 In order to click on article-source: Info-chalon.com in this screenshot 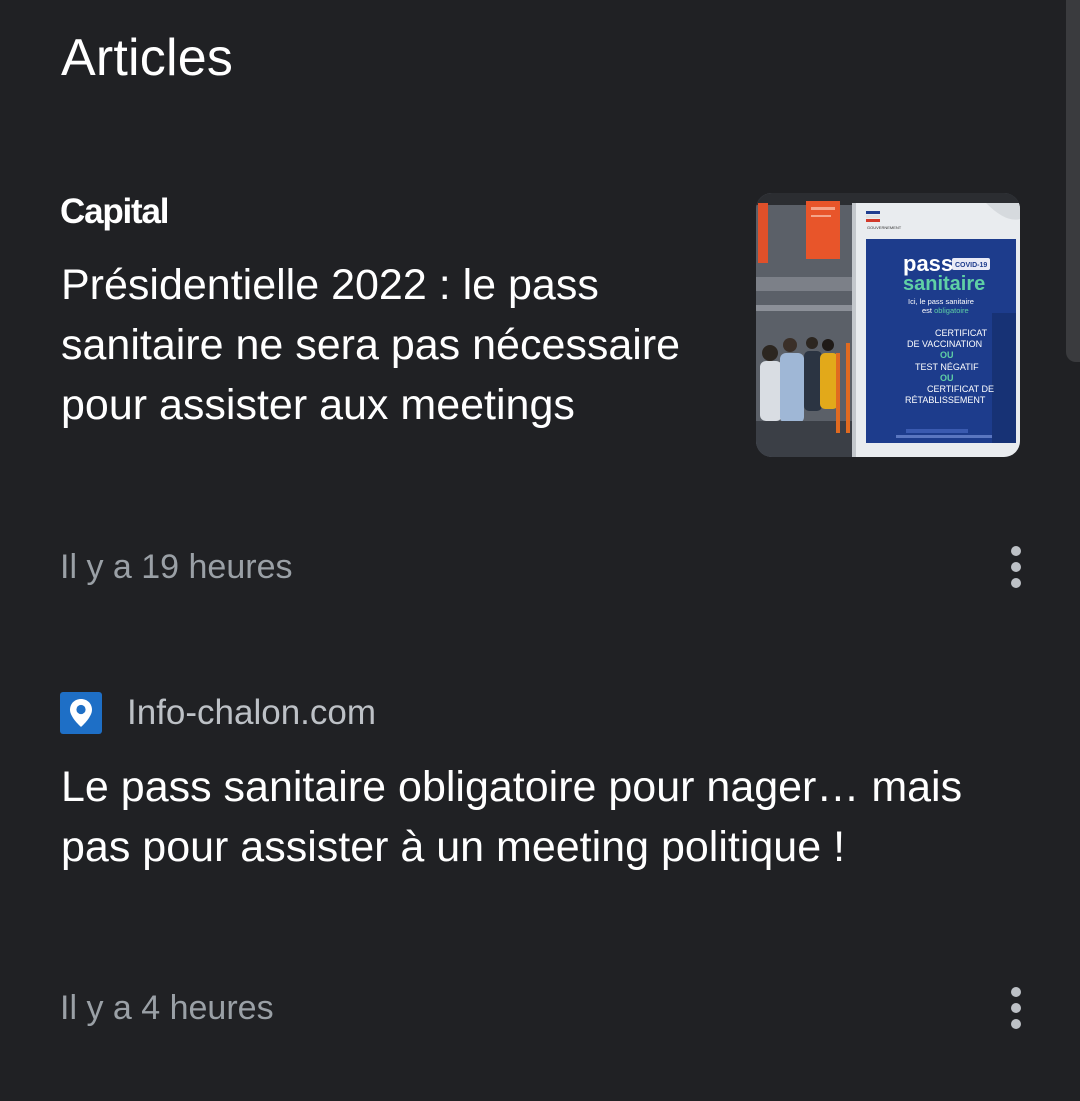, I will do `click(218, 713)`.